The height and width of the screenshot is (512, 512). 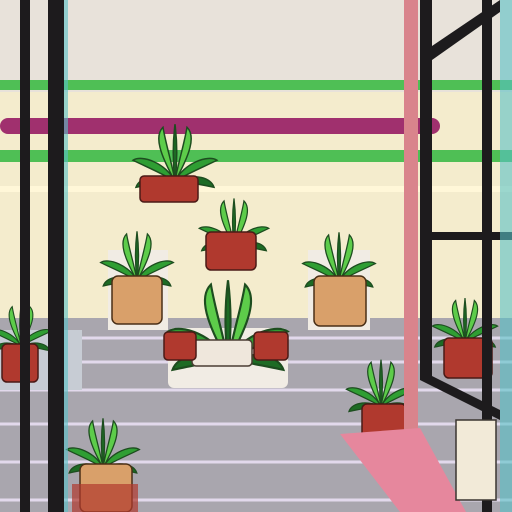 I want to click on rail-green-top, so click(x=256, y=85).